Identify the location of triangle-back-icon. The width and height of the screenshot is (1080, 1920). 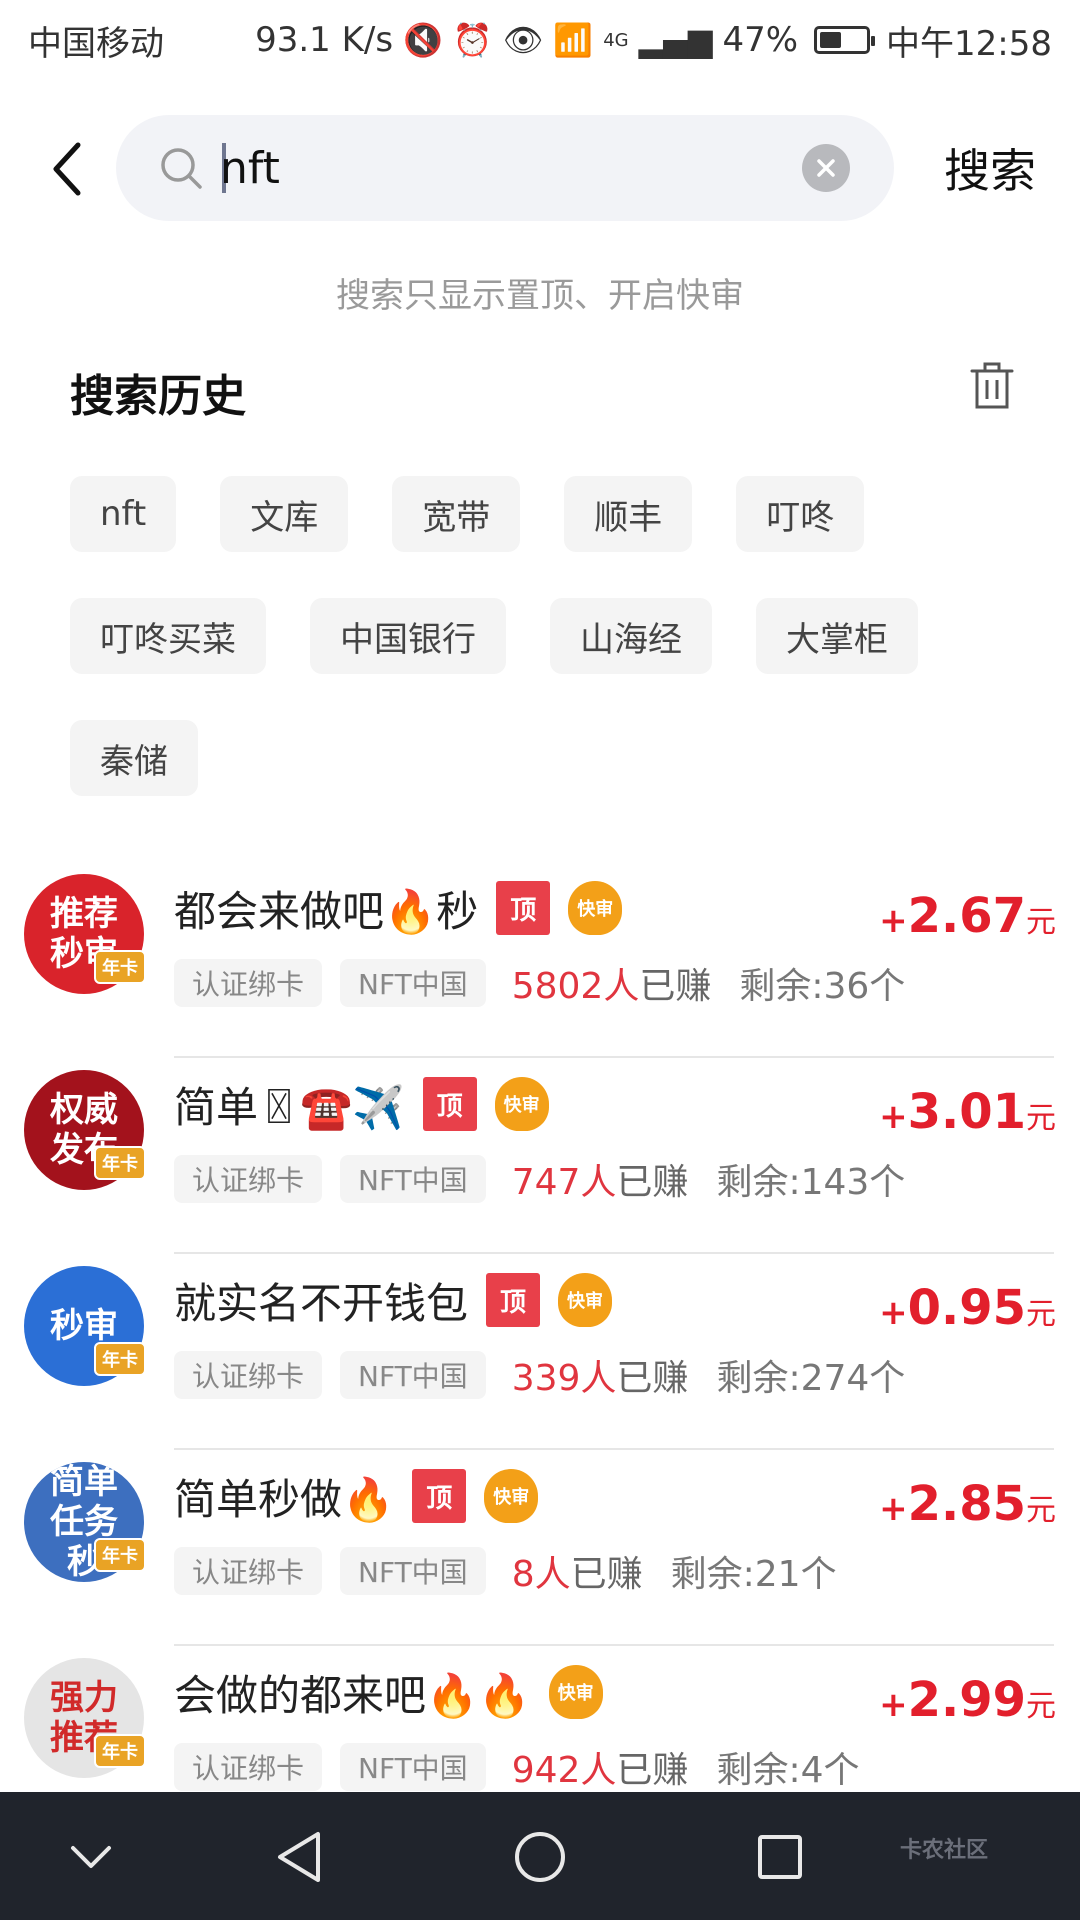
(299, 1857).